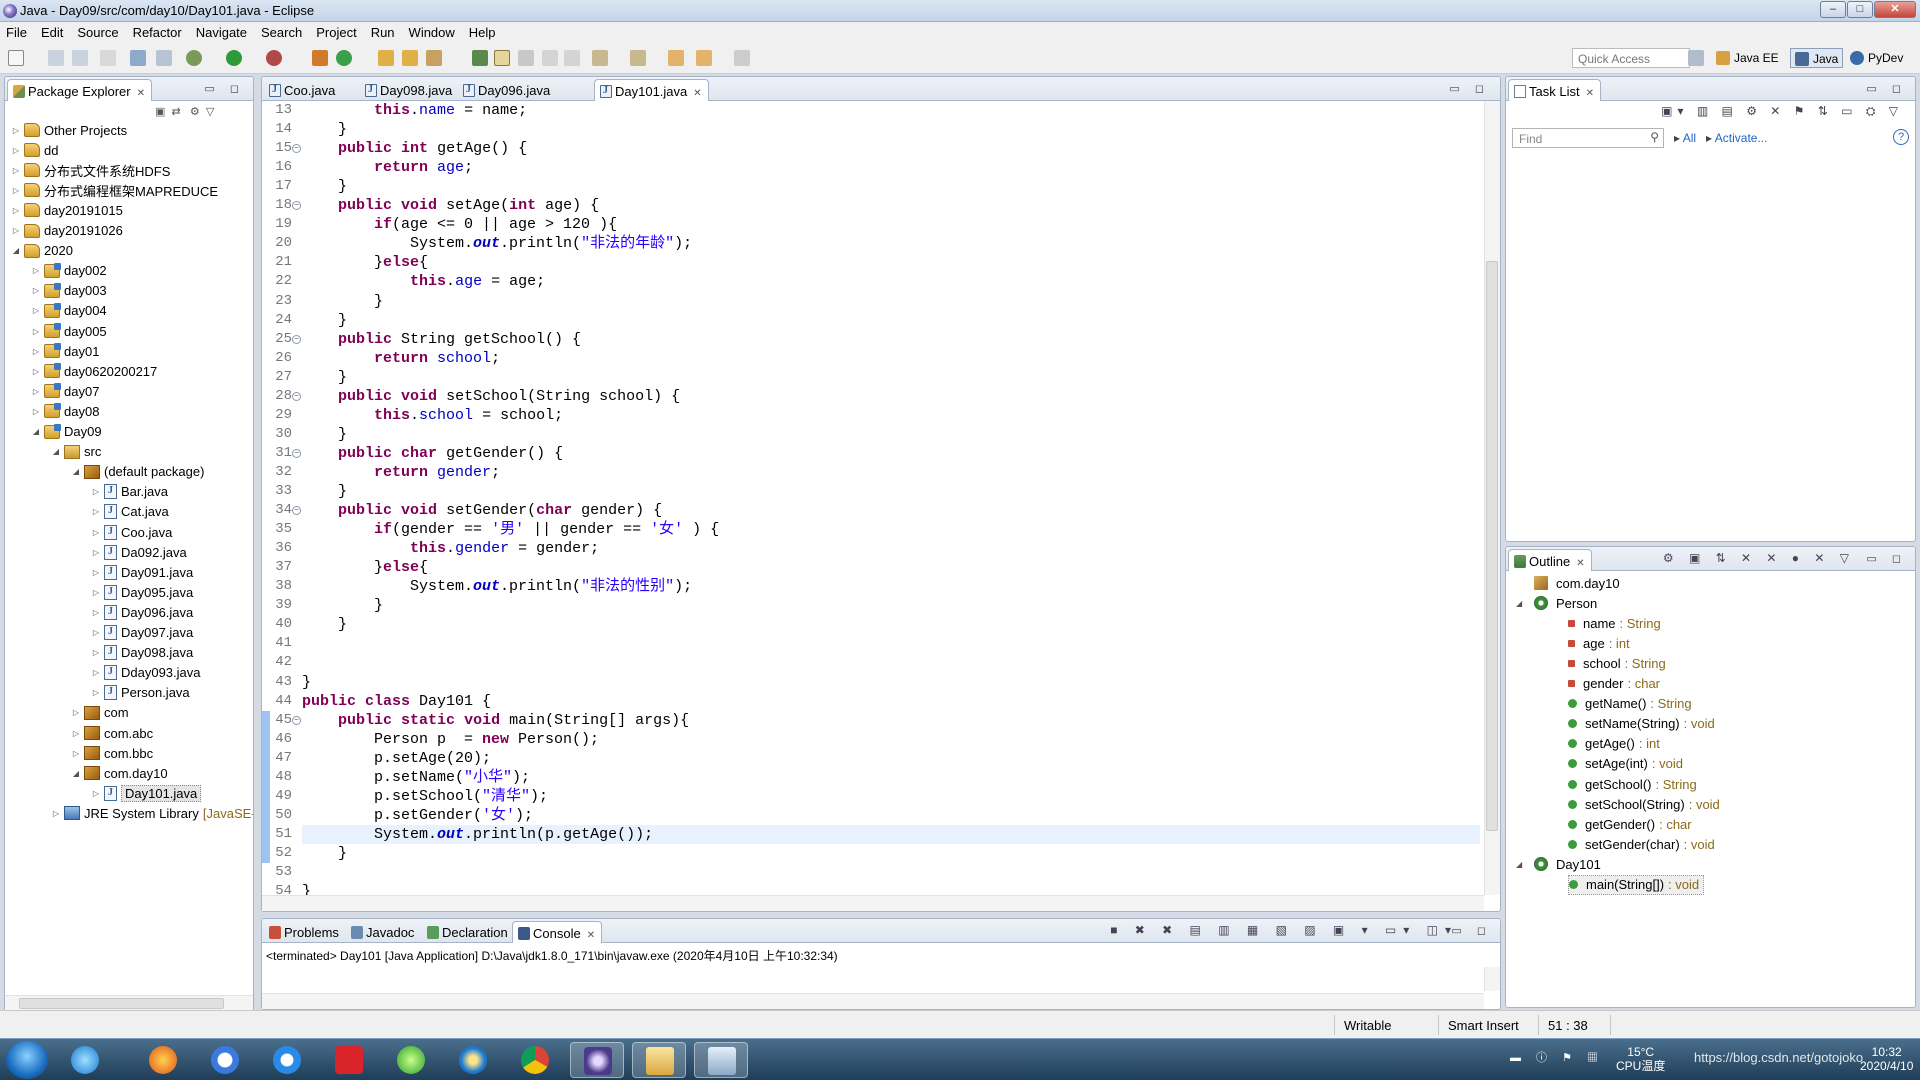 This screenshot has width=1920, height=1080. What do you see at coordinates (1550, 560) in the screenshot?
I see `tab-outline: Outline ✕` at bounding box center [1550, 560].